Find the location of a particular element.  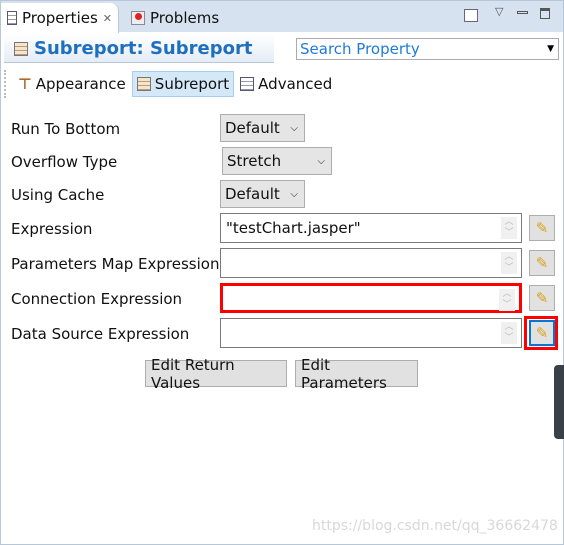

search-input: Search Property is located at coordinates (360, 49).